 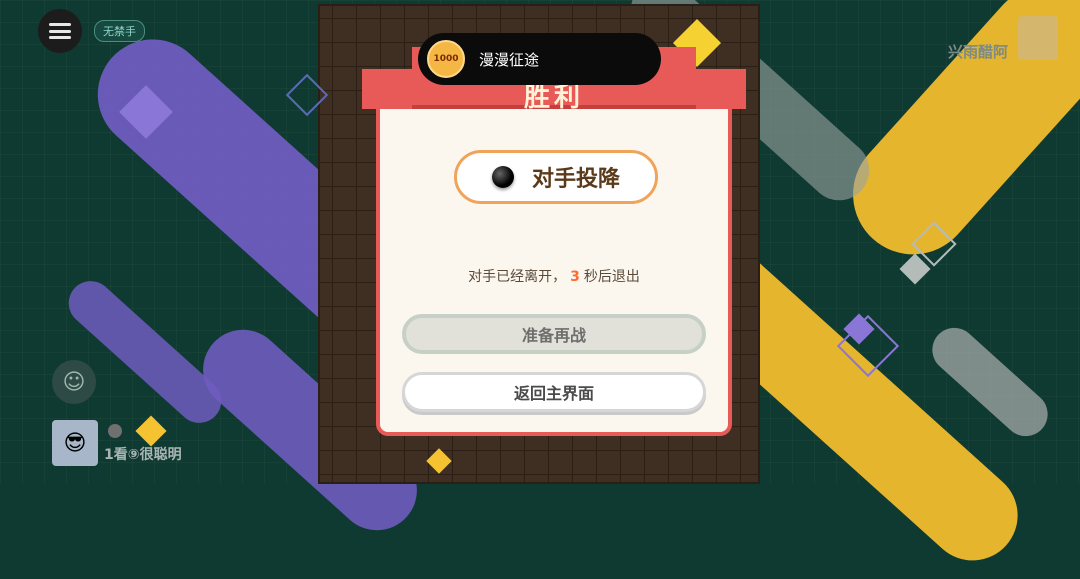 I want to click on countdown-prefix: 对手已经离开，, so click(x=517, y=277).